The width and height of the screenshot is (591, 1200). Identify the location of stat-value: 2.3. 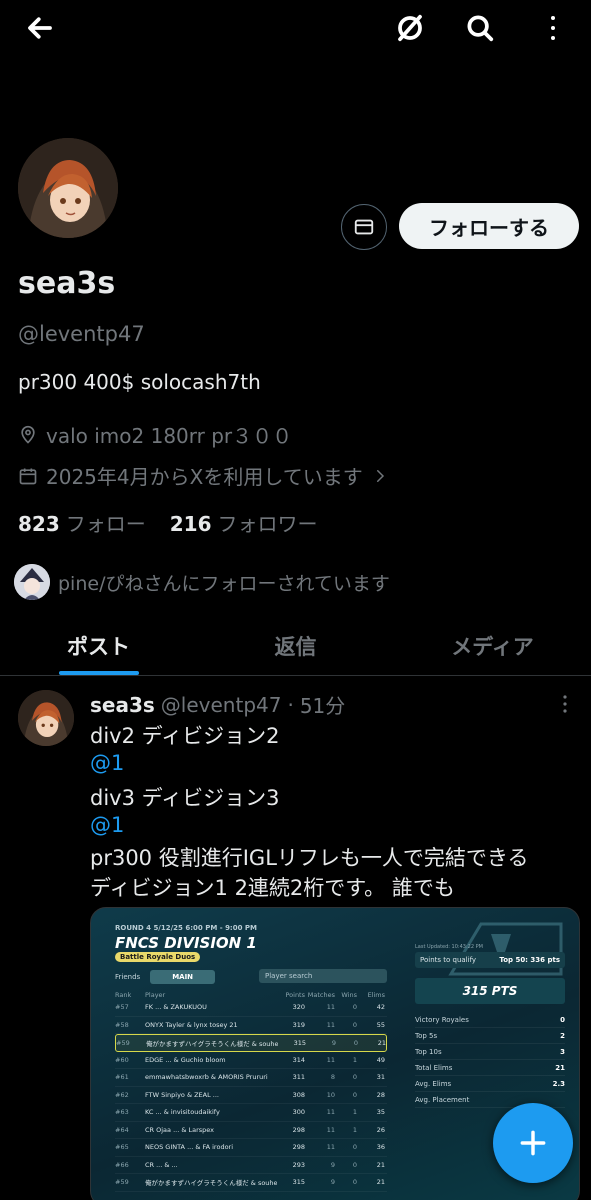
(558, 1083).